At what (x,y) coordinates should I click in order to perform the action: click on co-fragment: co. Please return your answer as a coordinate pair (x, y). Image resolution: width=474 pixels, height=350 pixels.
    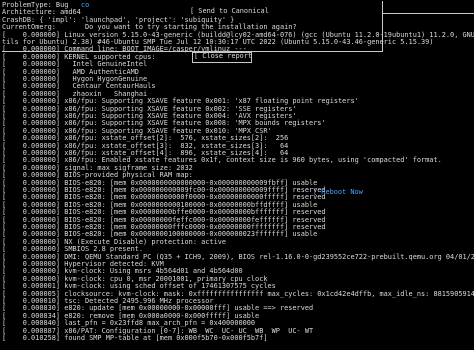
    Looking at the image, I should click on (85, 5).